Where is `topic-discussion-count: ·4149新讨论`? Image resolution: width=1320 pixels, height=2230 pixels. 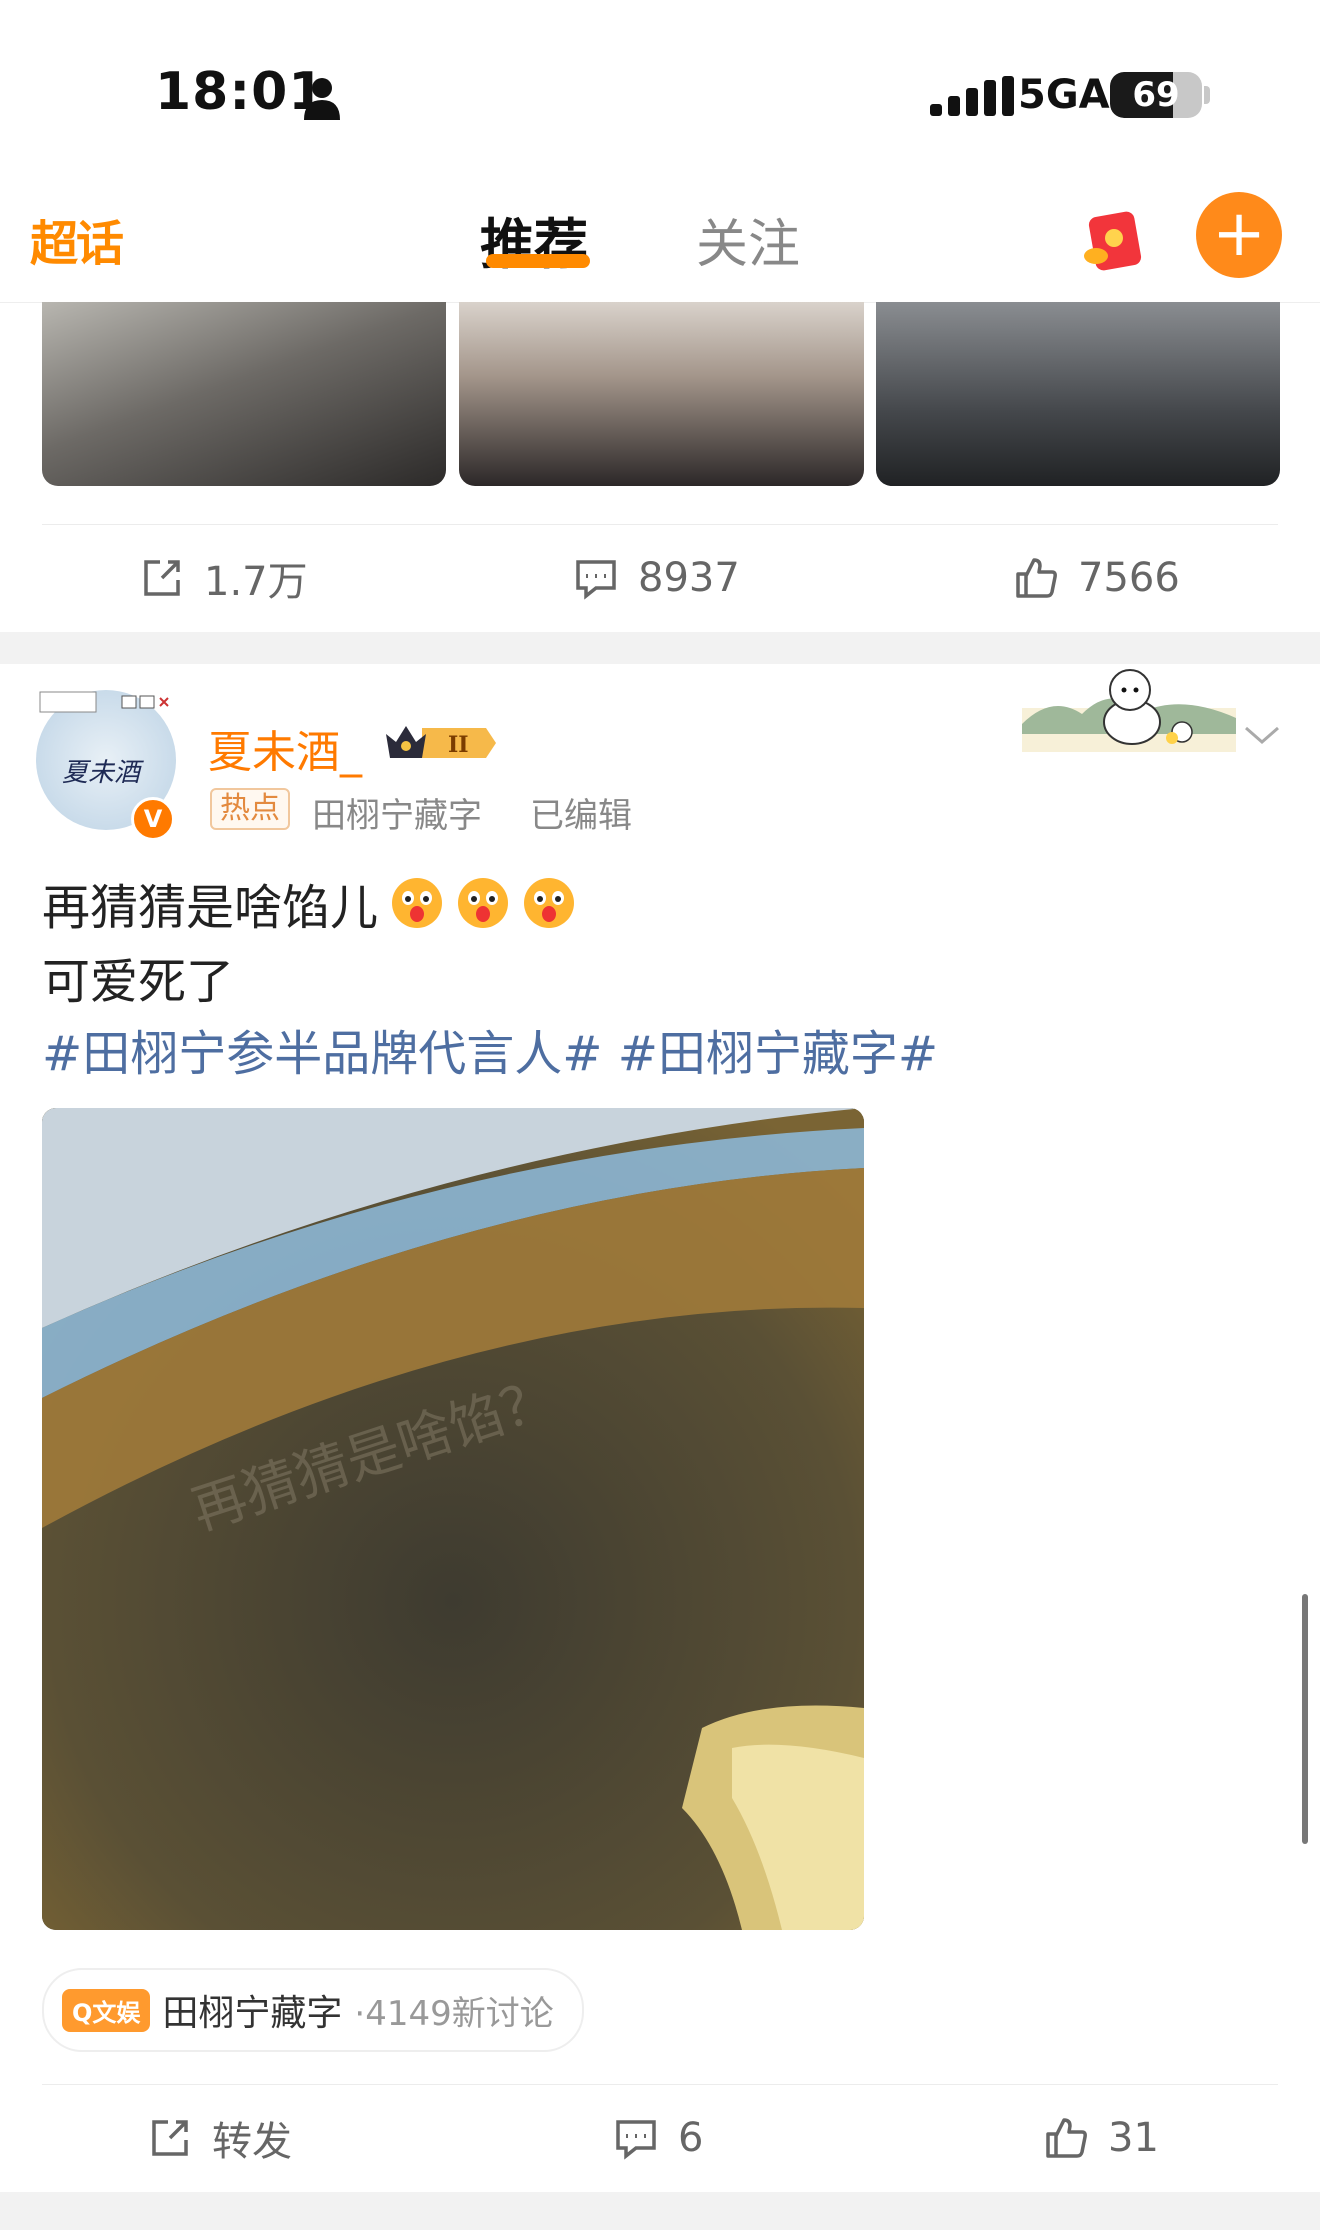 topic-discussion-count: ·4149新讨论 is located at coordinates (454, 2013).